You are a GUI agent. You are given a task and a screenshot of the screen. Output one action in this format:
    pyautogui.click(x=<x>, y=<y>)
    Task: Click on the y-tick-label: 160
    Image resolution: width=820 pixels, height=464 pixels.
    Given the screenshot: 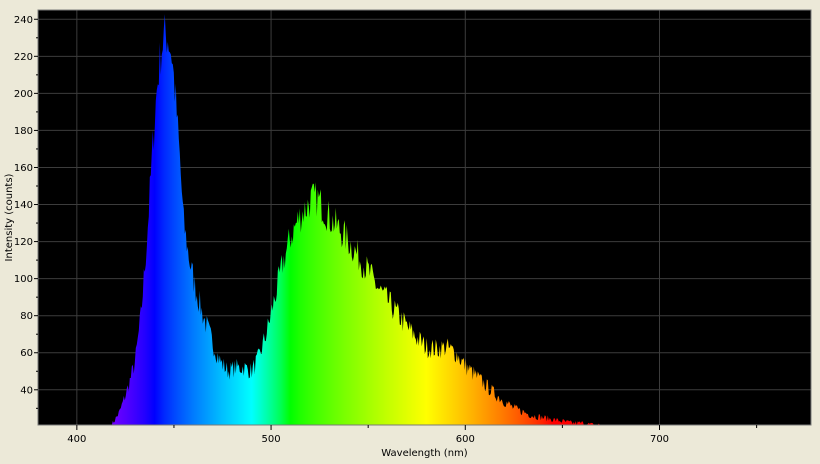 What is the action you would take?
    pyautogui.click(x=23, y=168)
    